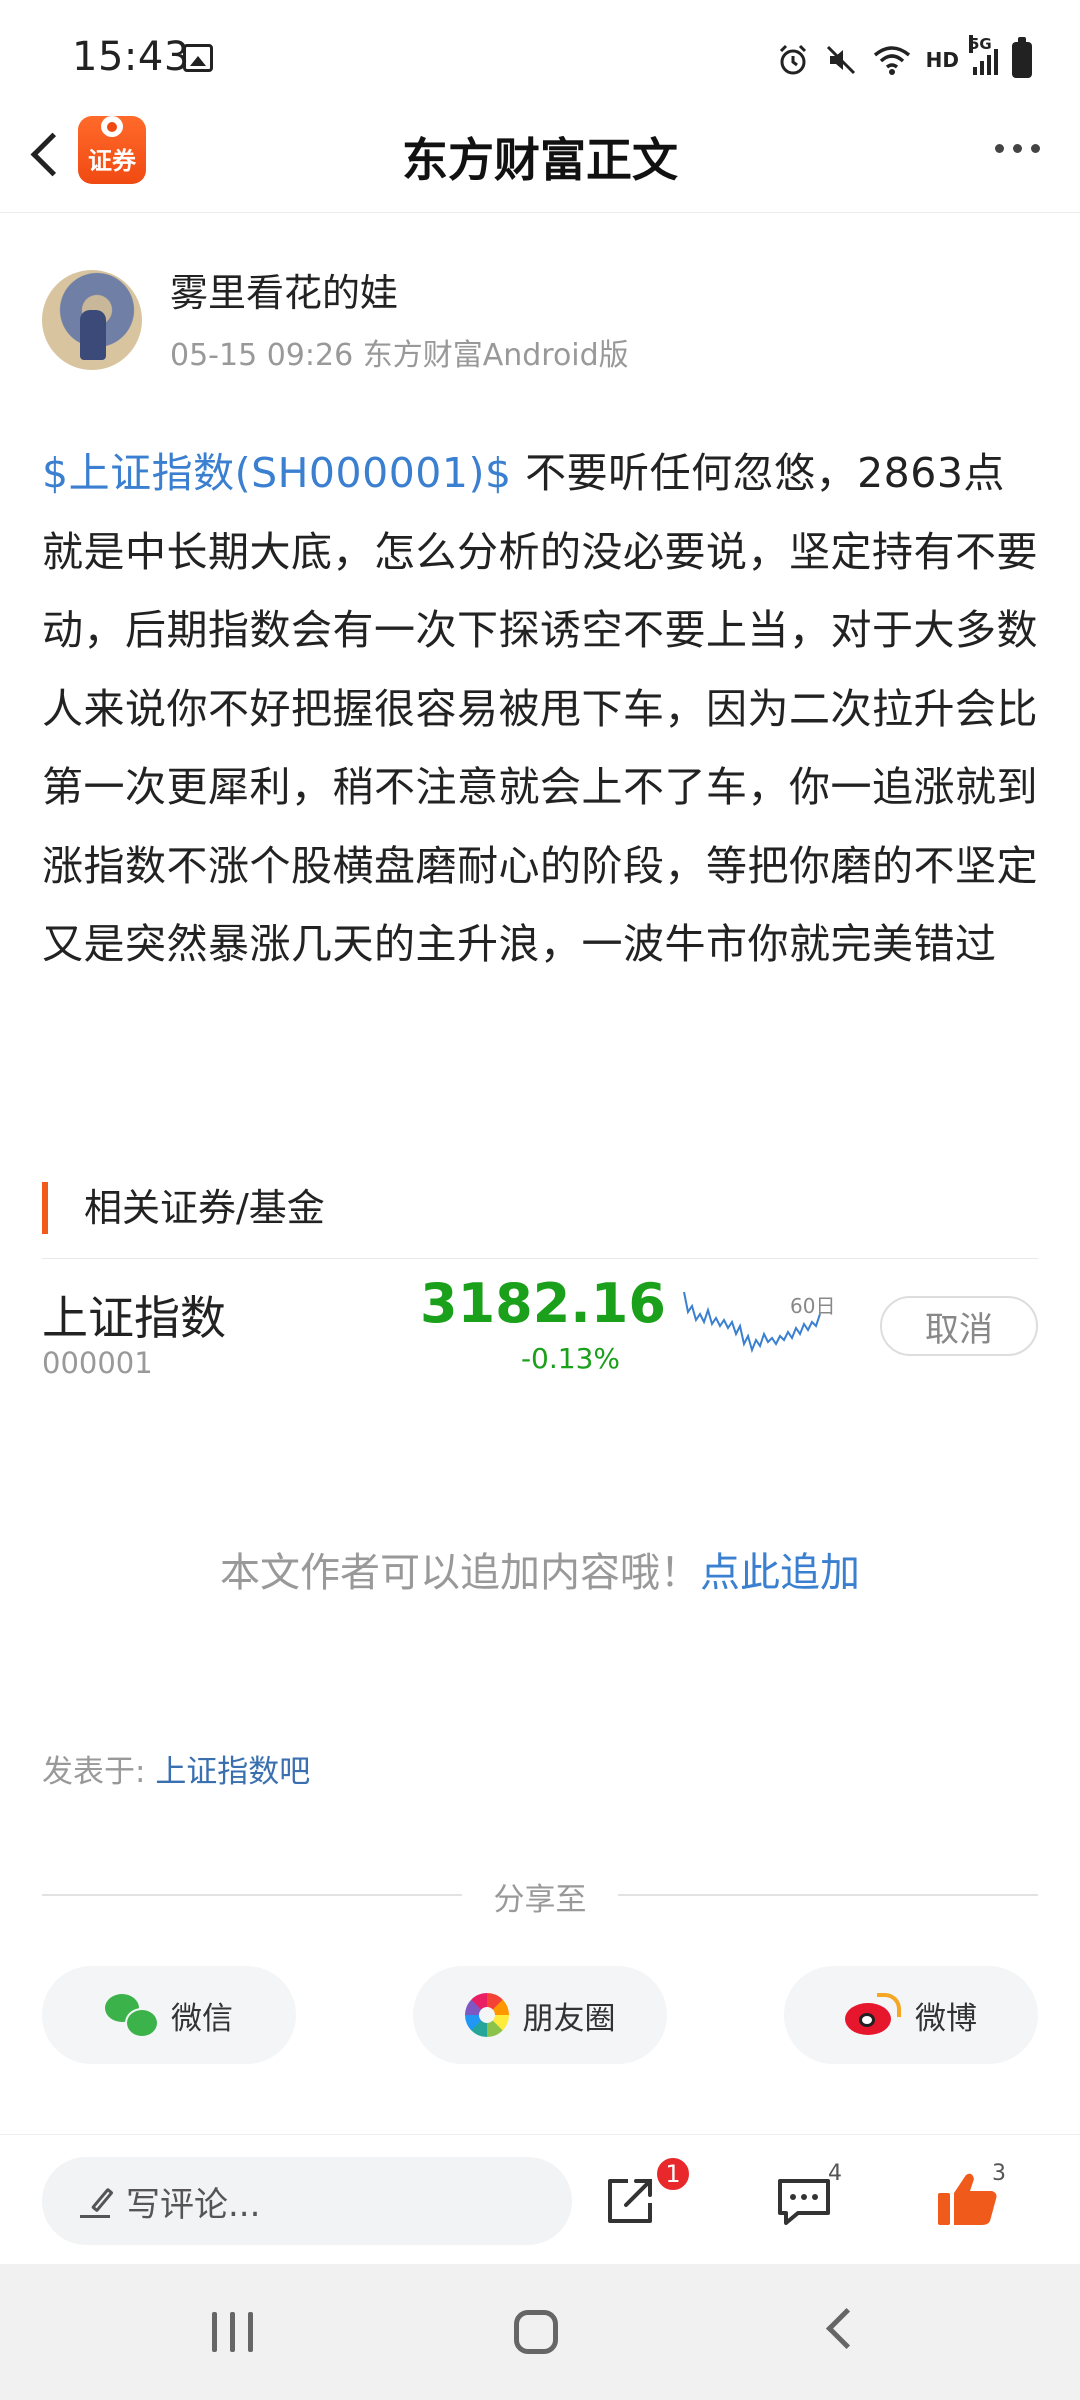 Image resolution: width=1080 pixels, height=2400 pixels. What do you see at coordinates (536, 2332) in the screenshot?
I see `home-button` at bounding box center [536, 2332].